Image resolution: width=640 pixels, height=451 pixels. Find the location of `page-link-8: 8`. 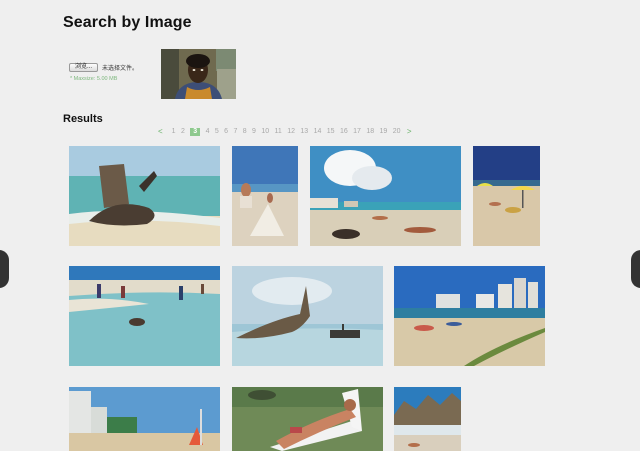

page-link-8: 8 is located at coordinates (245, 132).